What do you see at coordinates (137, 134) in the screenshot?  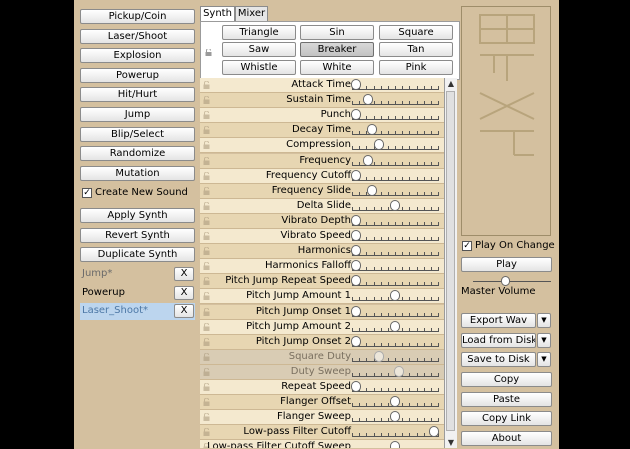 I see `blip-select-button: Blip/Select` at bounding box center [137, 134].